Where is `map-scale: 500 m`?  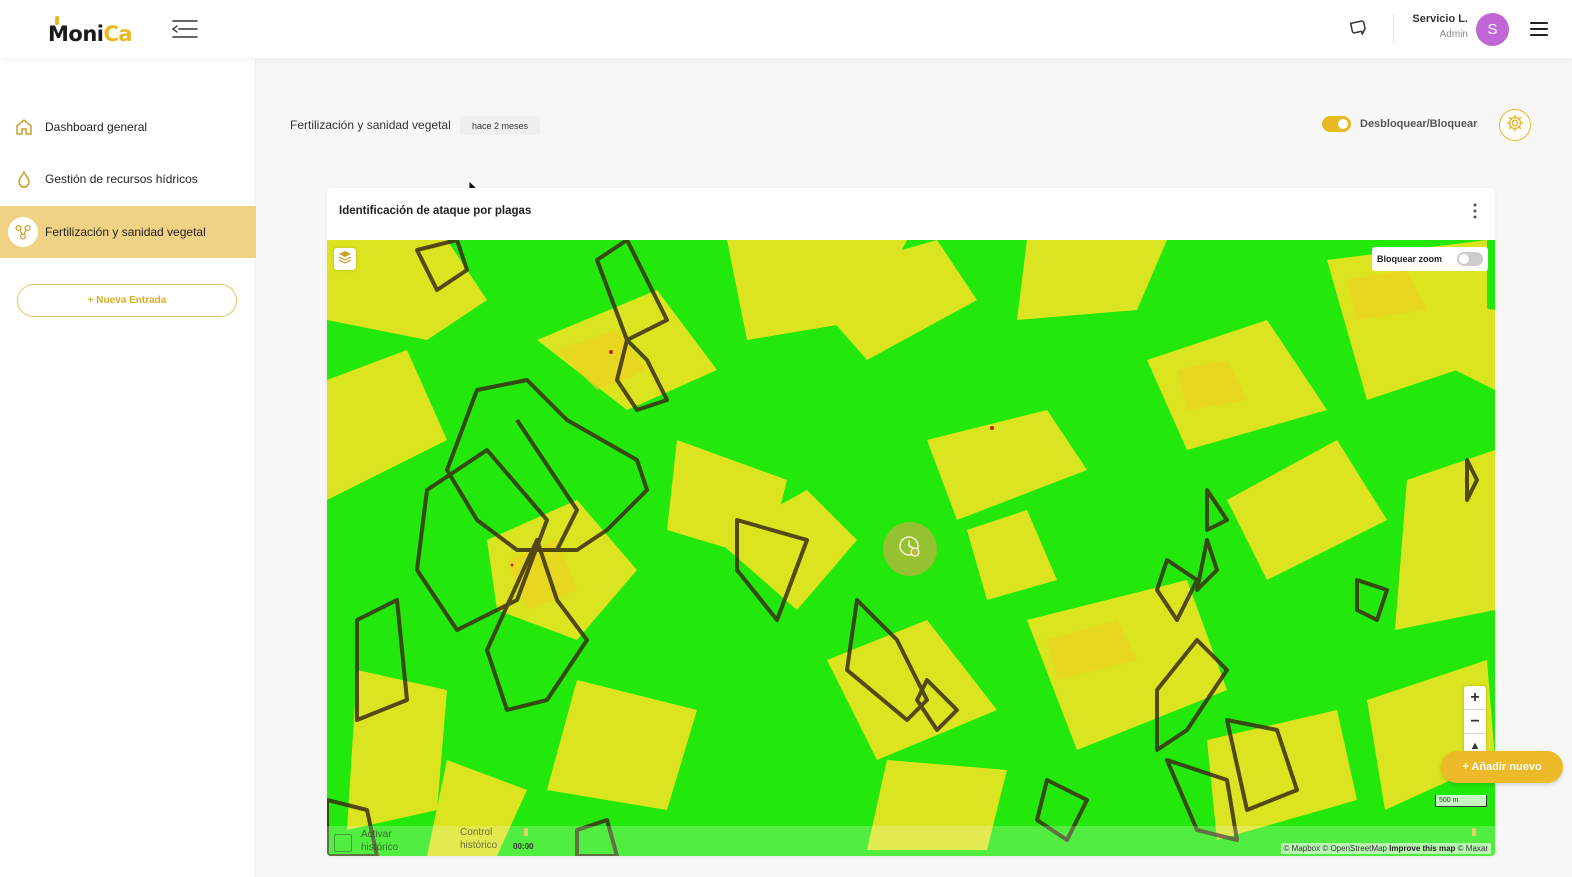
map-scale: 500 m is located at coordinates (1461, 801).